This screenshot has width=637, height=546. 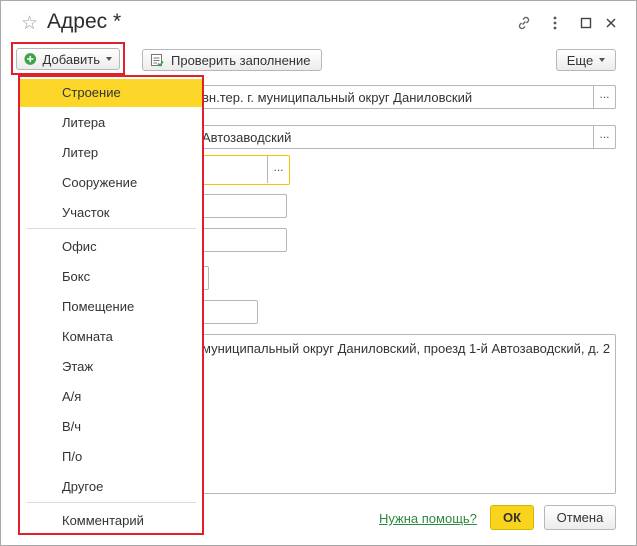 What do you see at coordinates (111, 153) in the screenshot?
I see `menu-item-liter: Литер` at bounding box center [111, 153].